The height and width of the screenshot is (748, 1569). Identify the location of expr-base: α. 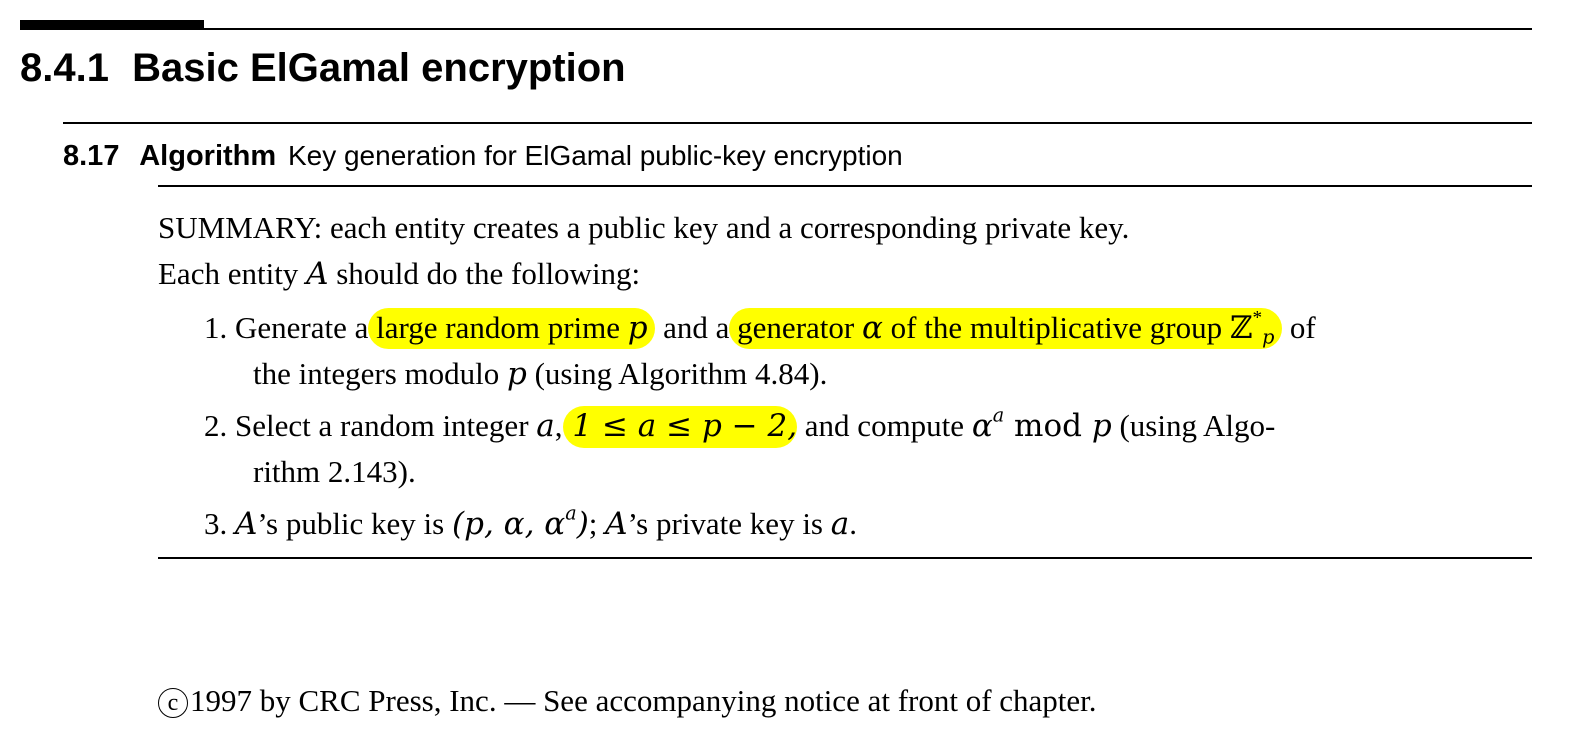
(982, 426).